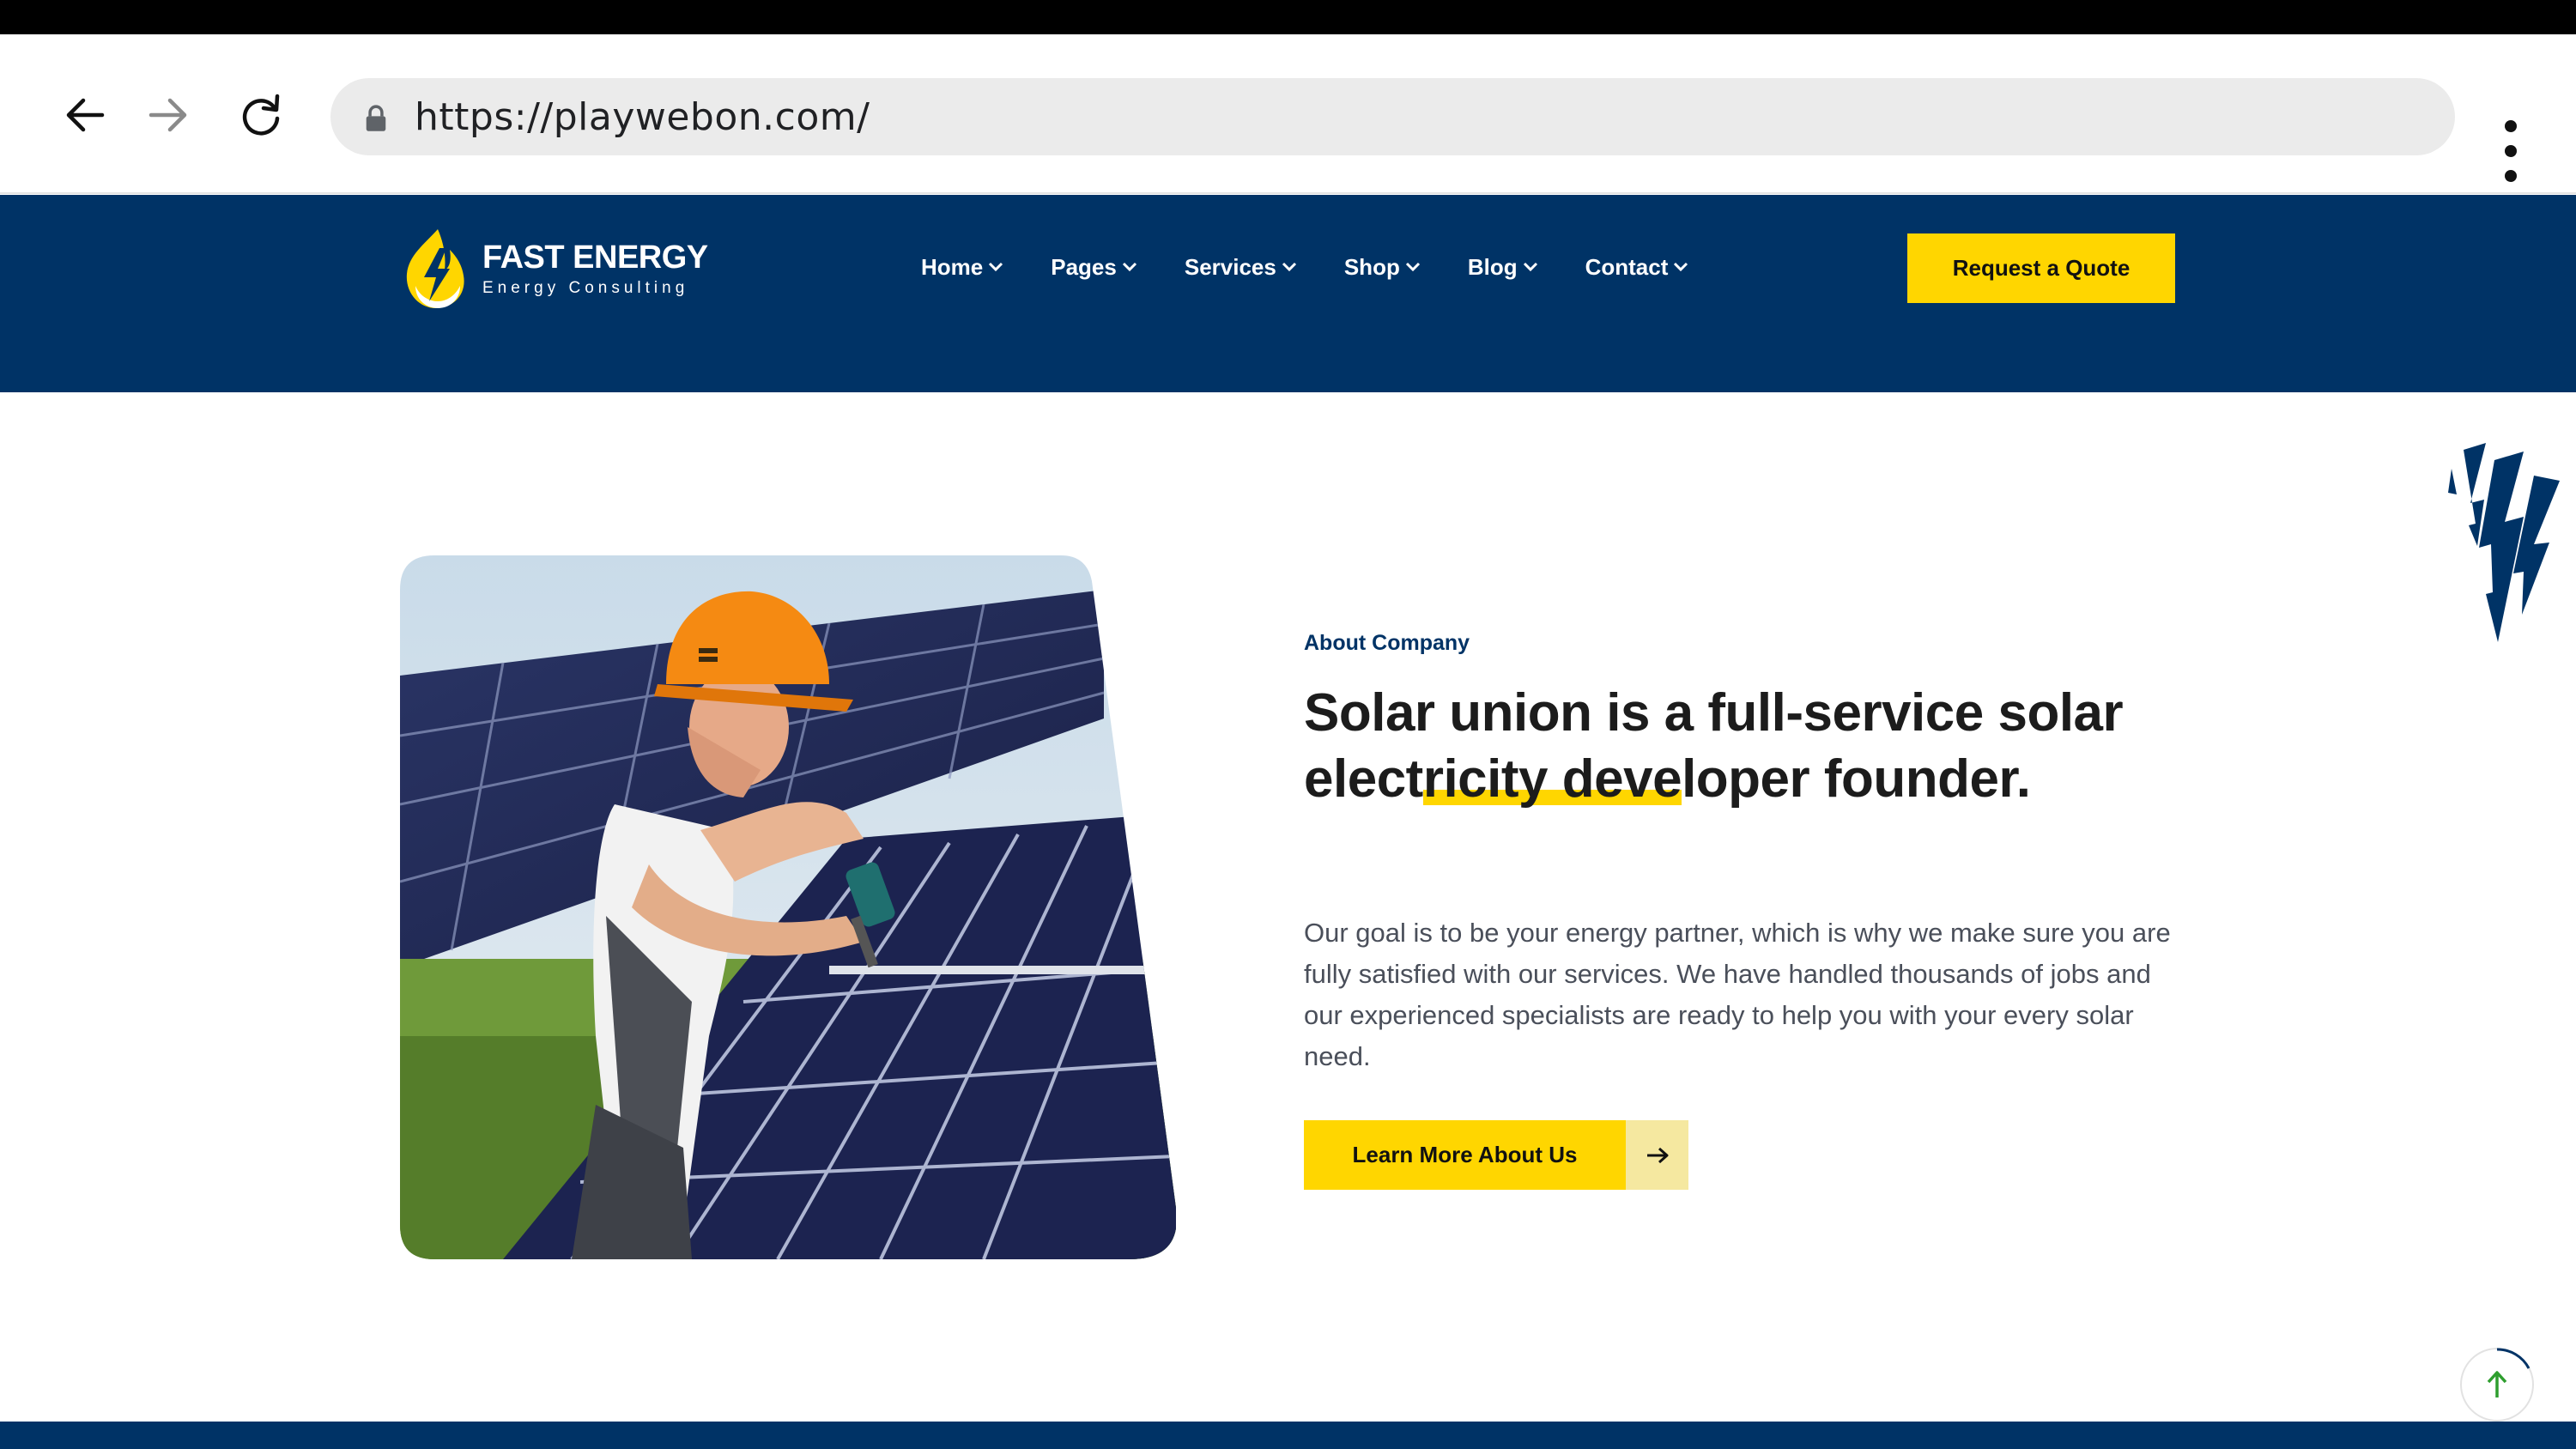 The image size is (2576, 1449). I want to click on address-bar: https://playwebon.com/, so click(1392, 116).